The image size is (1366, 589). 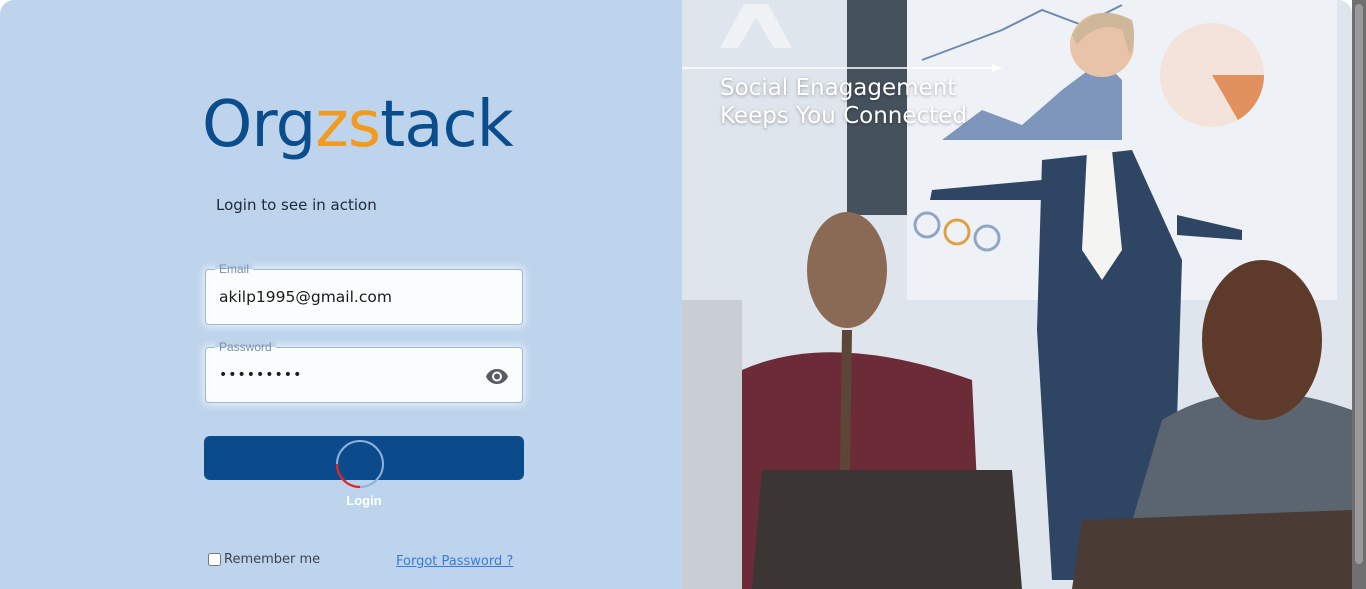 What do you see at coordinates (344, 375) in the screenshot?
I see `password-input` at bounding box center [344, 375].